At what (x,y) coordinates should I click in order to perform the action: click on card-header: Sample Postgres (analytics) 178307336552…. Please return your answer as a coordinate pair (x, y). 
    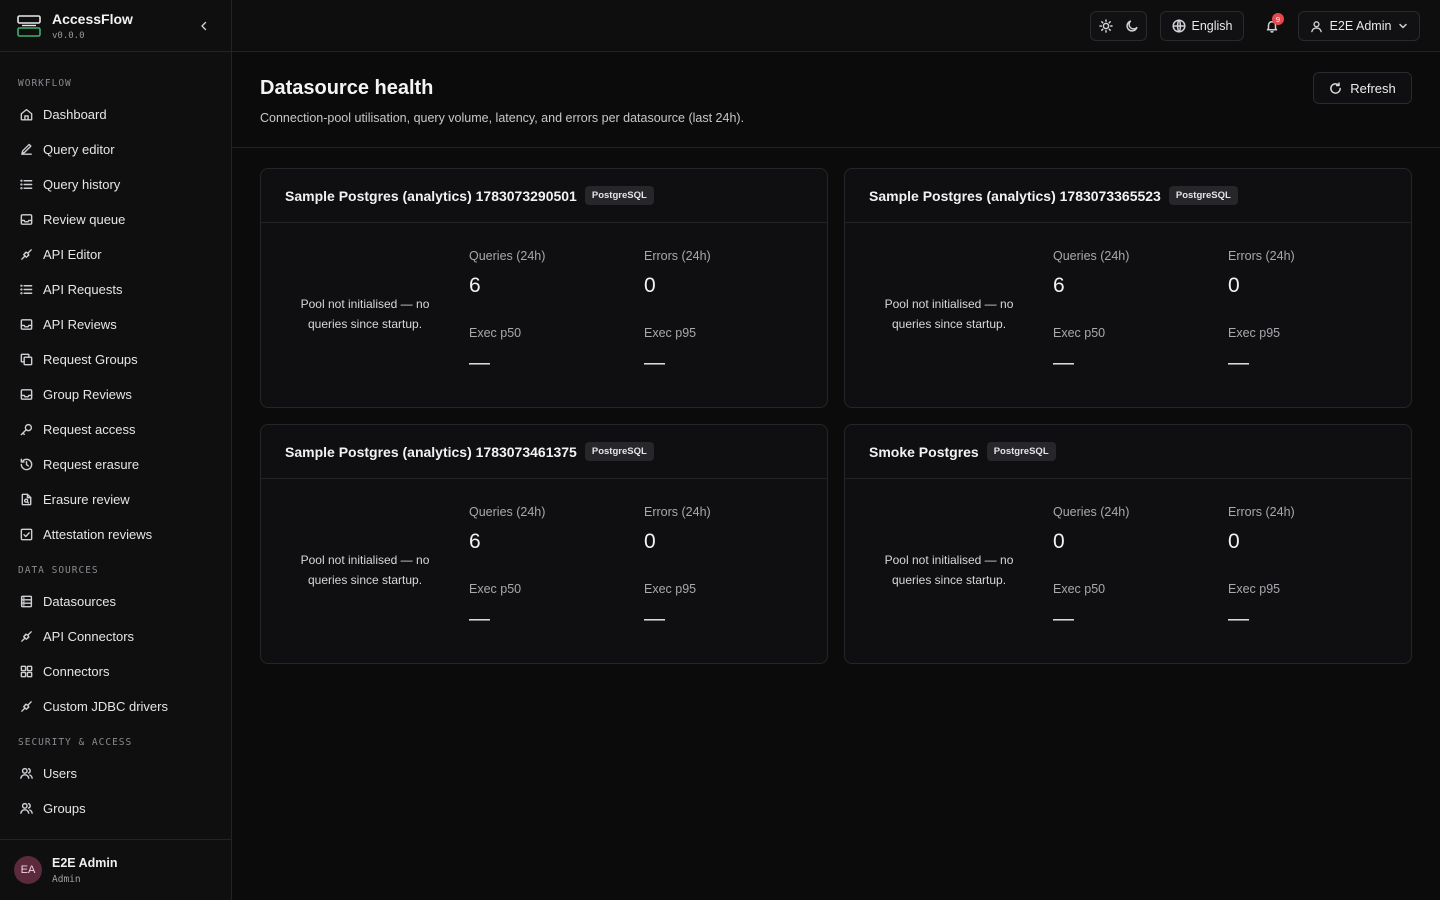
    Looking at the image, I should click on (1128, 196).